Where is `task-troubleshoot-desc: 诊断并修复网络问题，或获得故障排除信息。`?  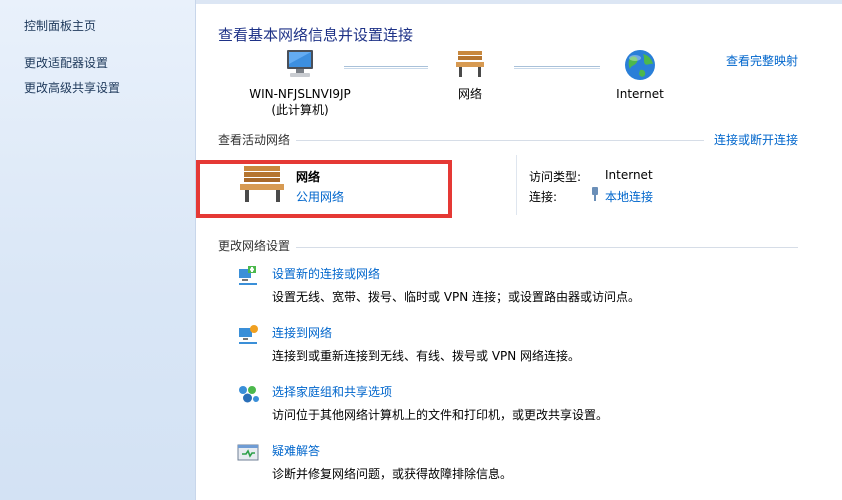 task-troubleshoot-desc: 诊断并修复网络问题，或获得故障排除信息。 is located at coordinates (392, 474).